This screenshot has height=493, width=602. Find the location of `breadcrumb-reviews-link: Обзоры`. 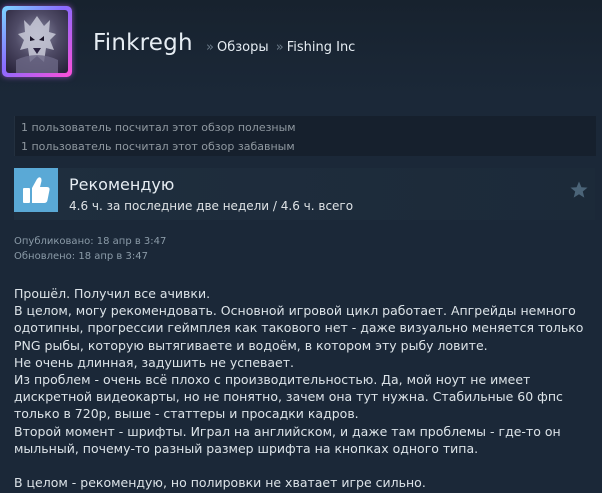

breadcrumb-reviews-link: Обзоры is located at coordinates (243, 47).